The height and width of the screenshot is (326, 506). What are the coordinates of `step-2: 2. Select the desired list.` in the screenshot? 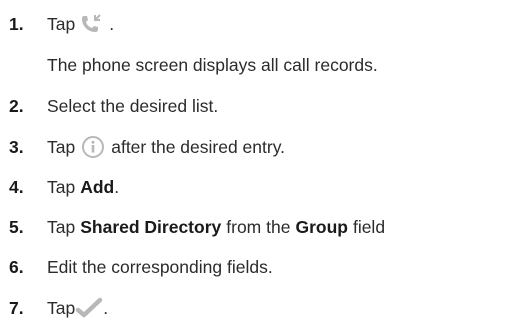 It's located at (109, 106).